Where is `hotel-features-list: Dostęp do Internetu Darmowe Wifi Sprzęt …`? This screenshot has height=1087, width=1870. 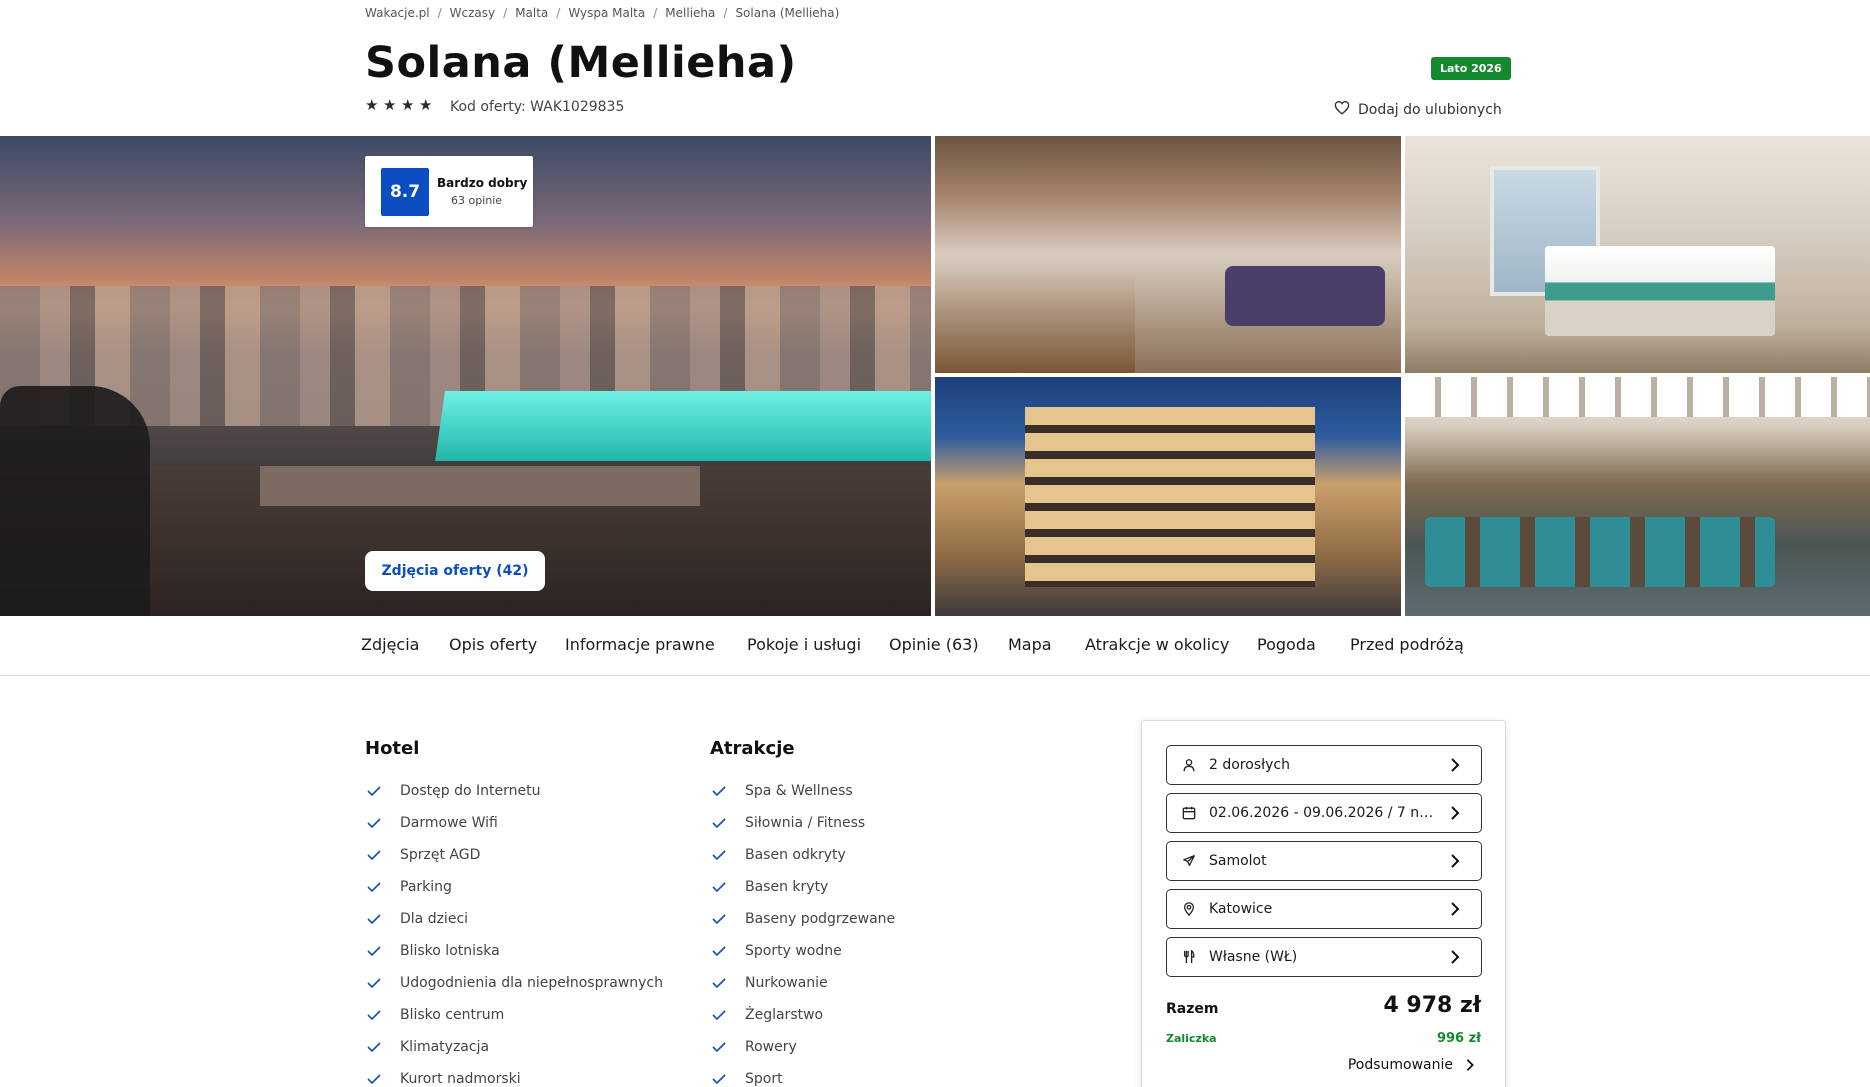
hotel-features-list: Dostęp do Internetu Darmowe Wifi Sprzęt … is located at coordinates (514, 931).